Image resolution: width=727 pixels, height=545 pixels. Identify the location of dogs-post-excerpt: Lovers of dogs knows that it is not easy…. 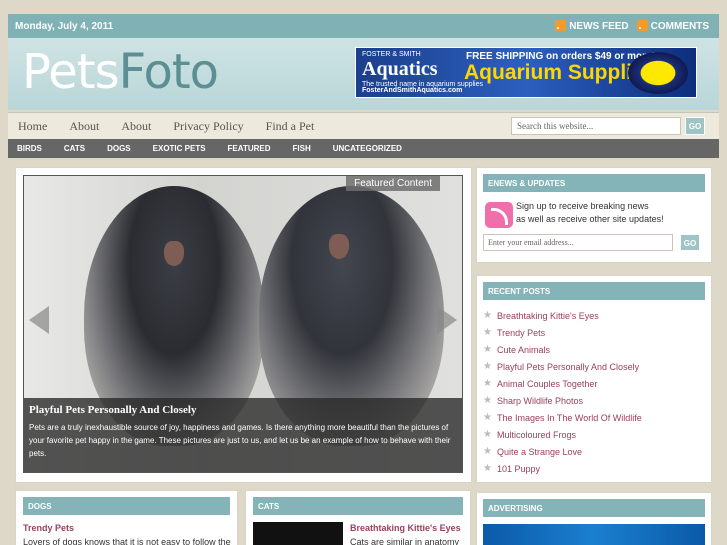
(127, 541).